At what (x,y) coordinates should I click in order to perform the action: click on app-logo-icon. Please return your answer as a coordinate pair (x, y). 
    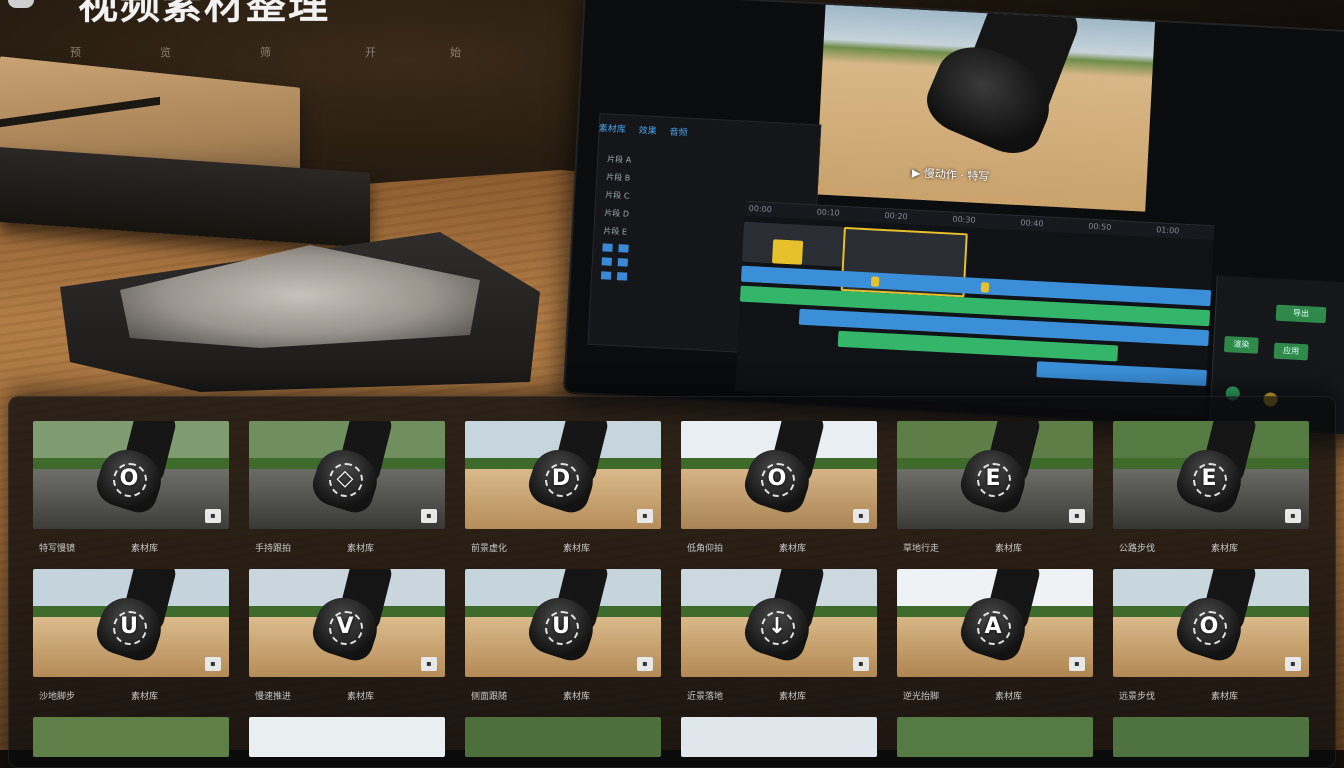
    Looking at the image, I should click on (21, 4).